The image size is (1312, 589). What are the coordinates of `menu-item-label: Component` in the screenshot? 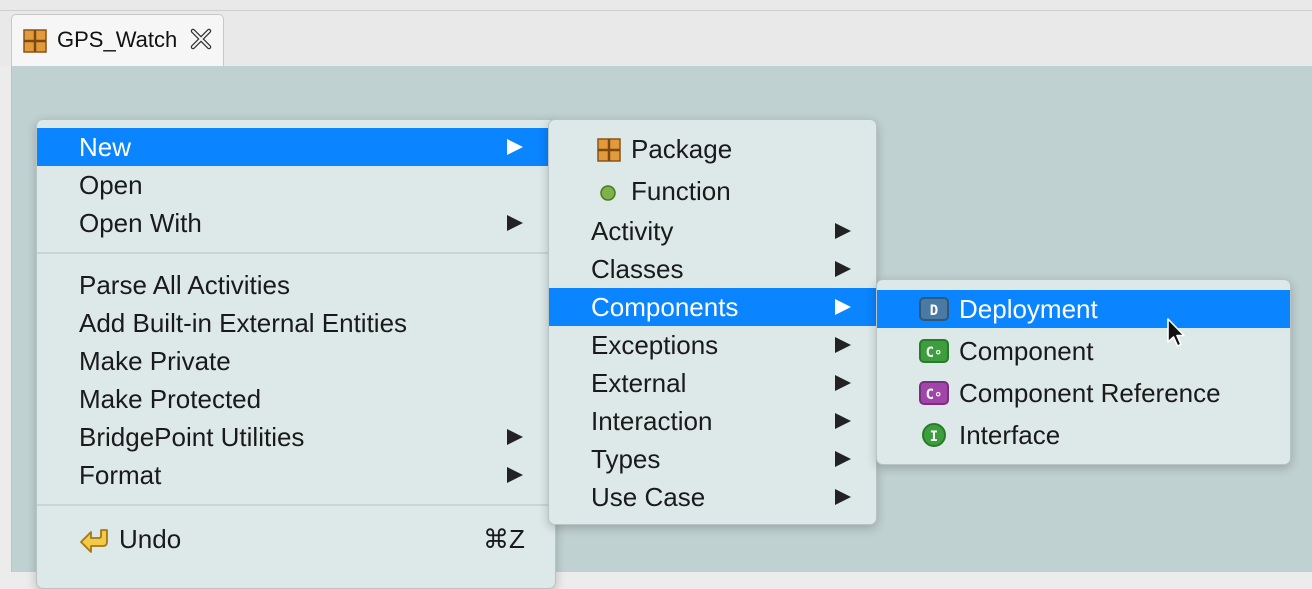 It's located at (1026, 351).